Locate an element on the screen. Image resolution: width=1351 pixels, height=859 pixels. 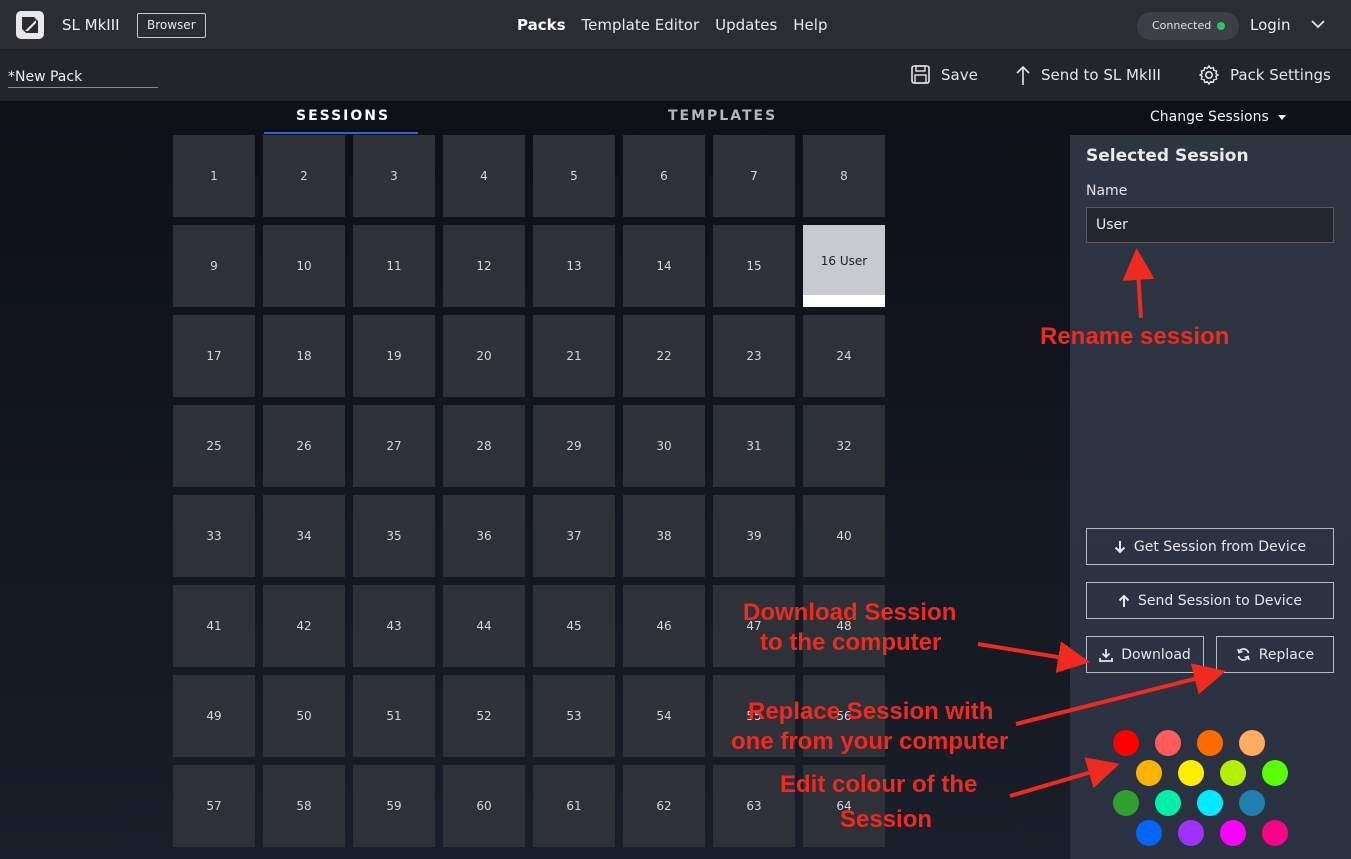
session-cell: 28 is located at coordinates (484, 446).